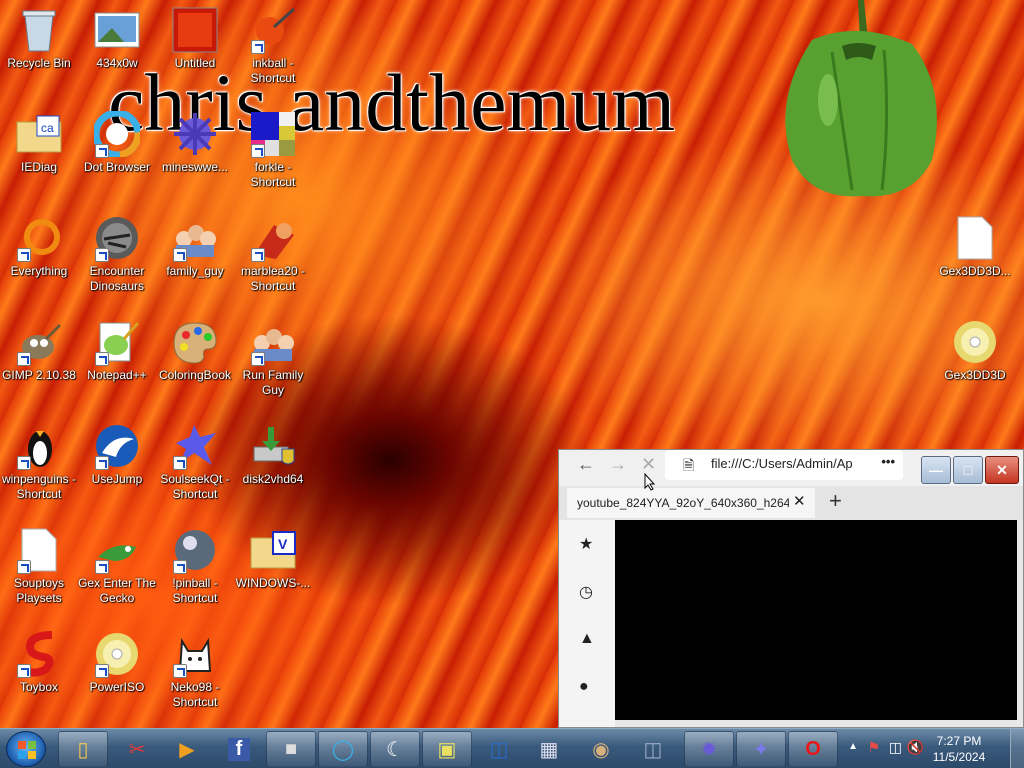 The height and width of the screenshot is (768, 1024). Describe the element at coordinates (195, 350) in the screenshot. I see `desktop-icon-coloringbook: ColoringBook` at that location.